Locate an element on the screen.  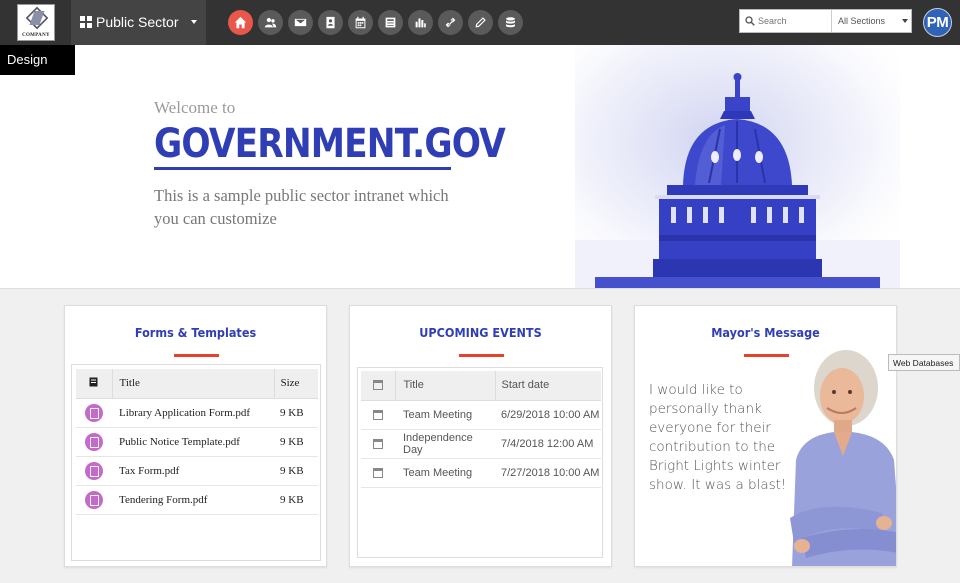
search-icon is located at coordinates (750, 21).